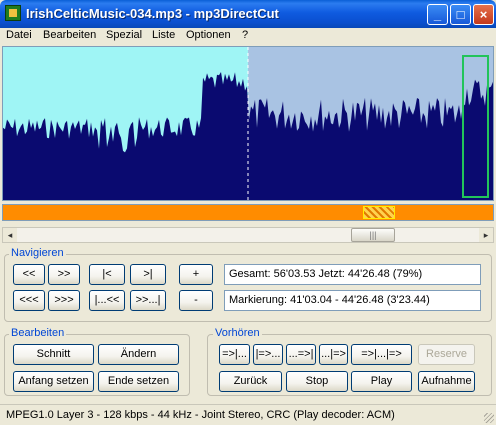 Image resolution: width=496 pixels, height=425 pixels. I want to click on menu-datei: Datei, so click(19, 35).